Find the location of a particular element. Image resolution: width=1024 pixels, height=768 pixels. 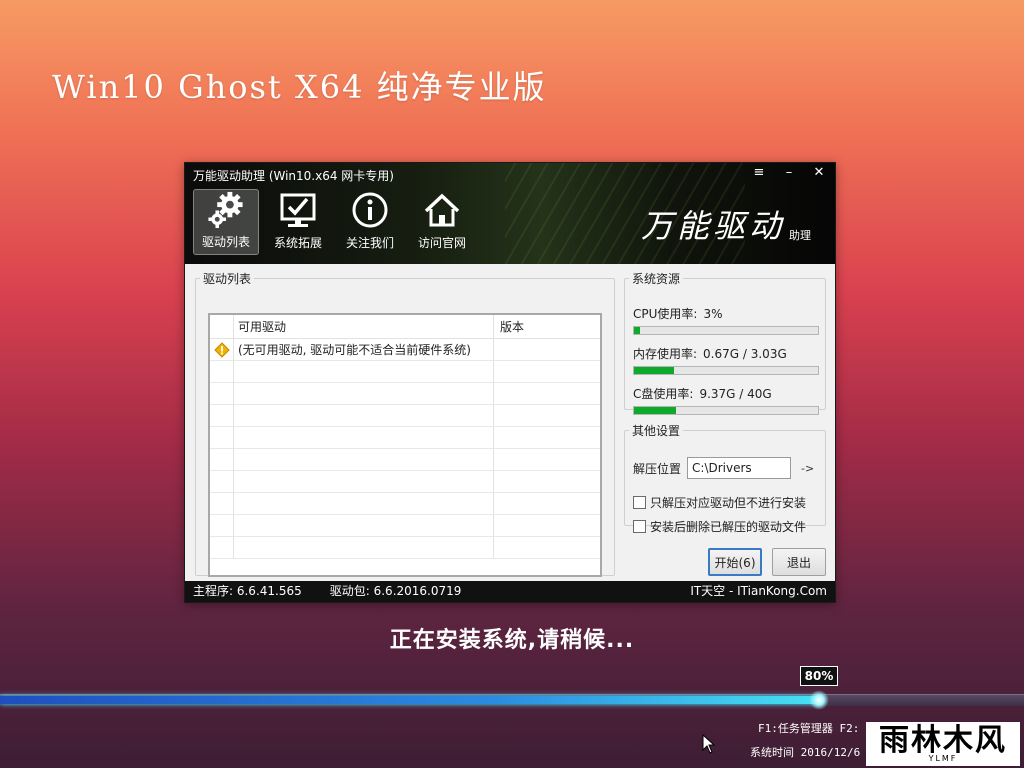

option-unzip-only: 只解压对应驱动但不进行安装 is located at coordinates (719, 502).